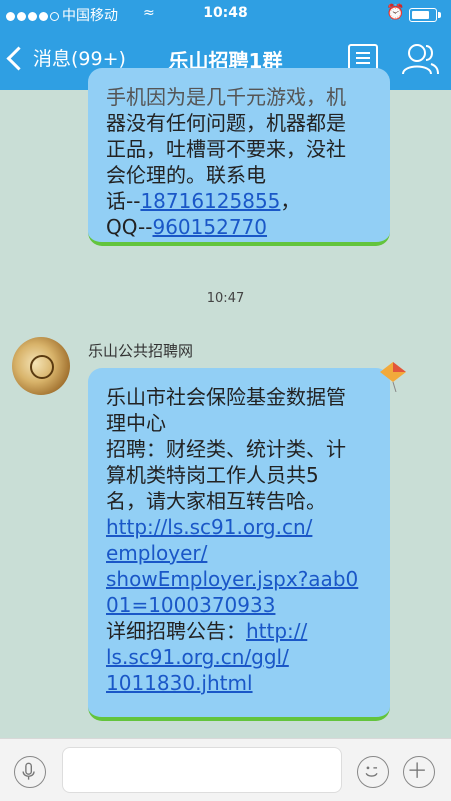 The height and width of the screenshot is (801, 451). I want to click on message-text: 理中心, so click(136, 423).